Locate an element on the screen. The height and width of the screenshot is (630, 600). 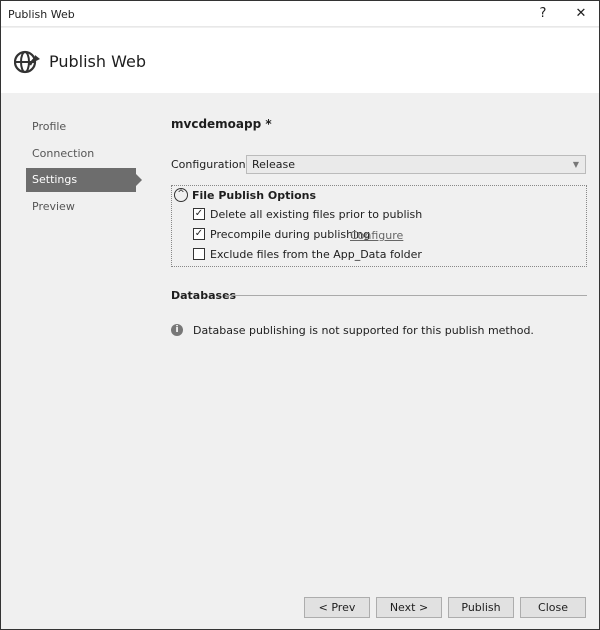
configure-link: Configure is located at coordinates (376, 235).